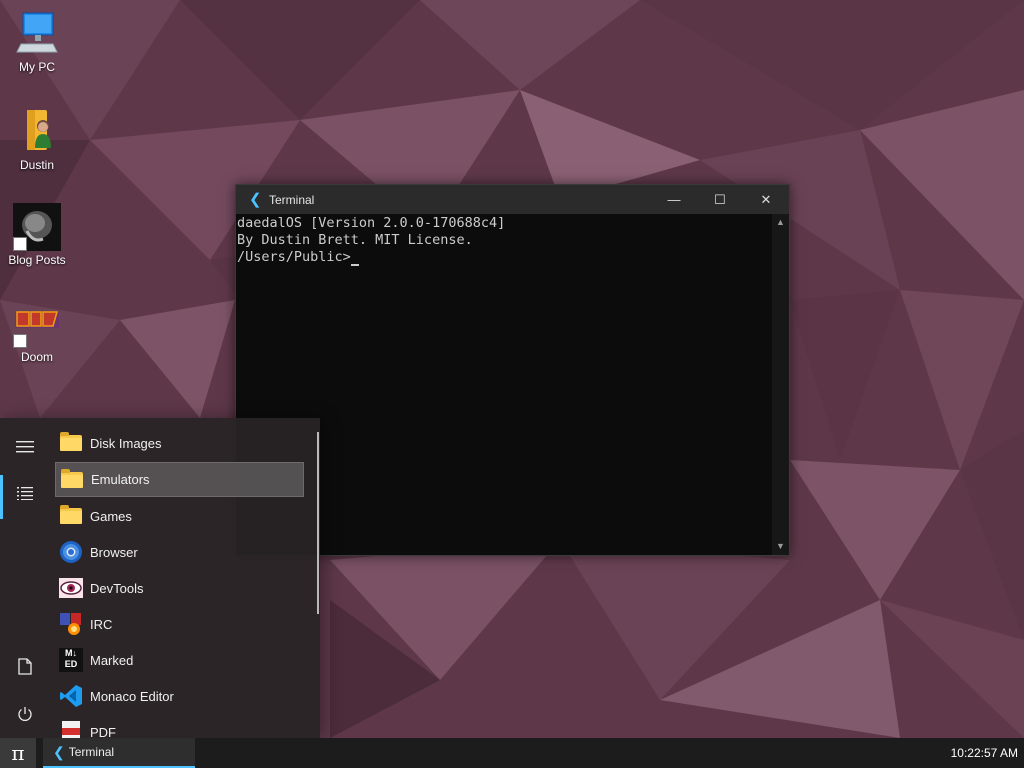  I want to click on program-label: Games, so click(111, 516).